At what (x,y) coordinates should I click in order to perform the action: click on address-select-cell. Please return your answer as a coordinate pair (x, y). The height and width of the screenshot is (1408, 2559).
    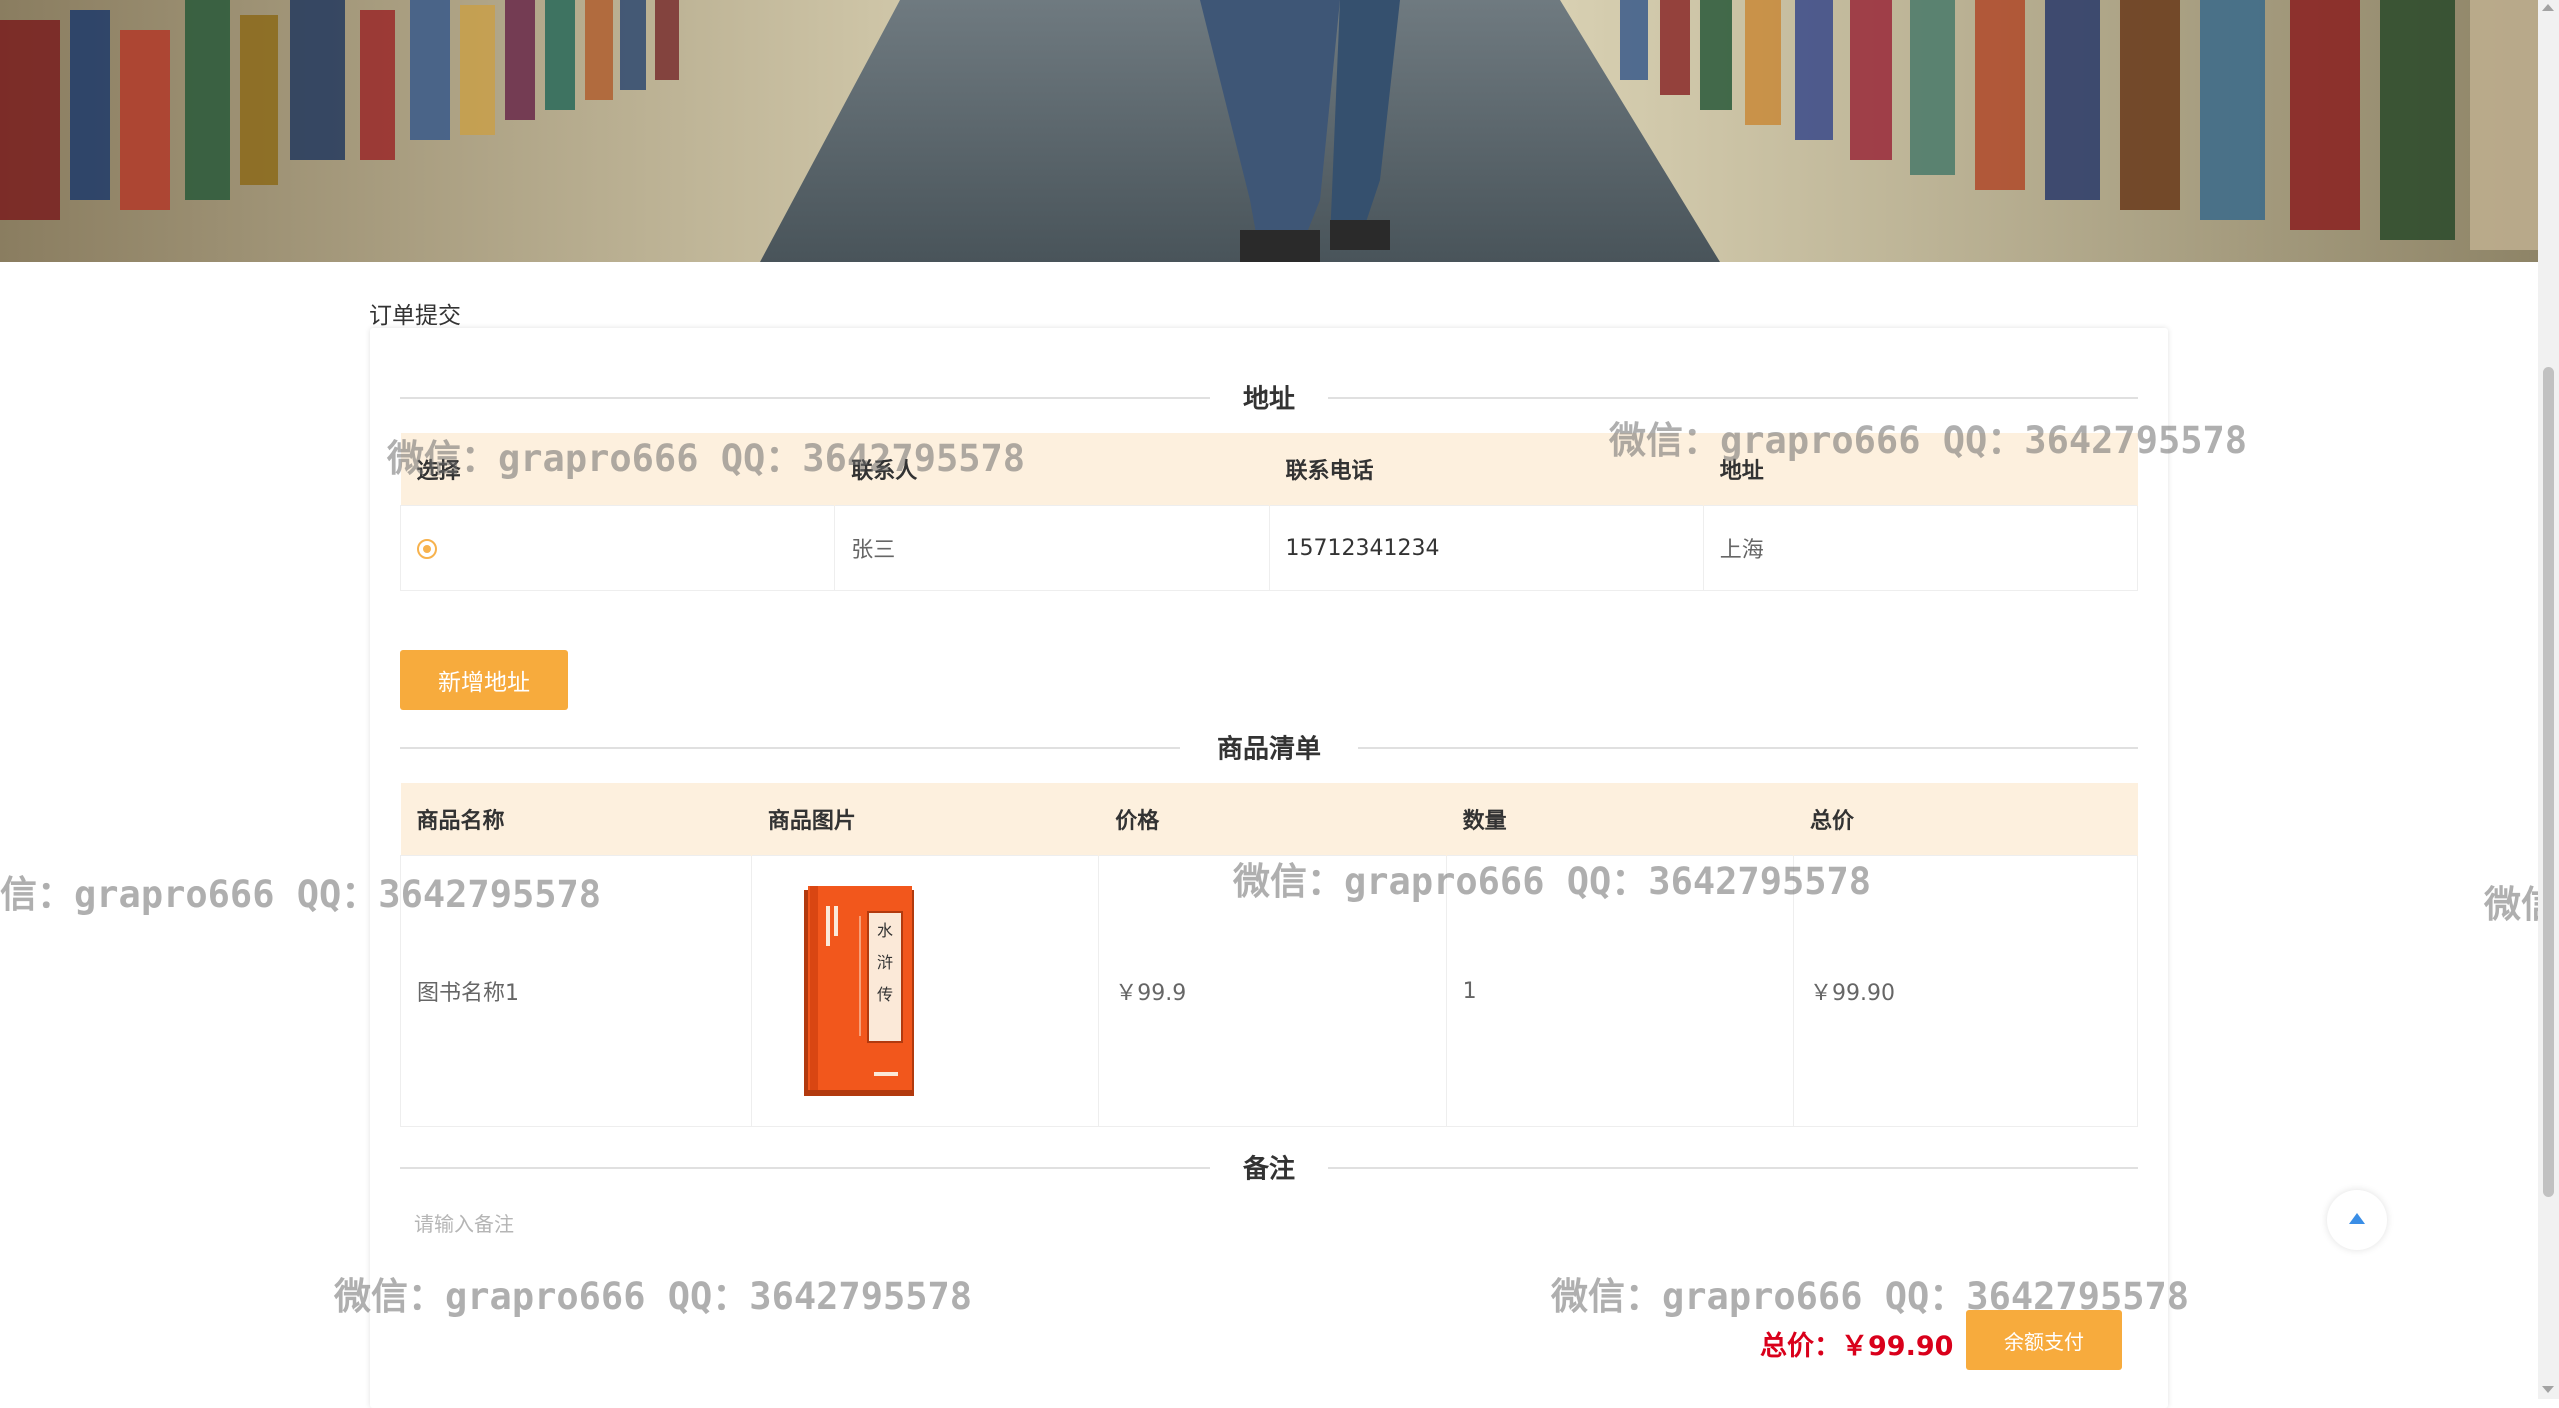
    Looking at the image, I should click on (617, 548).